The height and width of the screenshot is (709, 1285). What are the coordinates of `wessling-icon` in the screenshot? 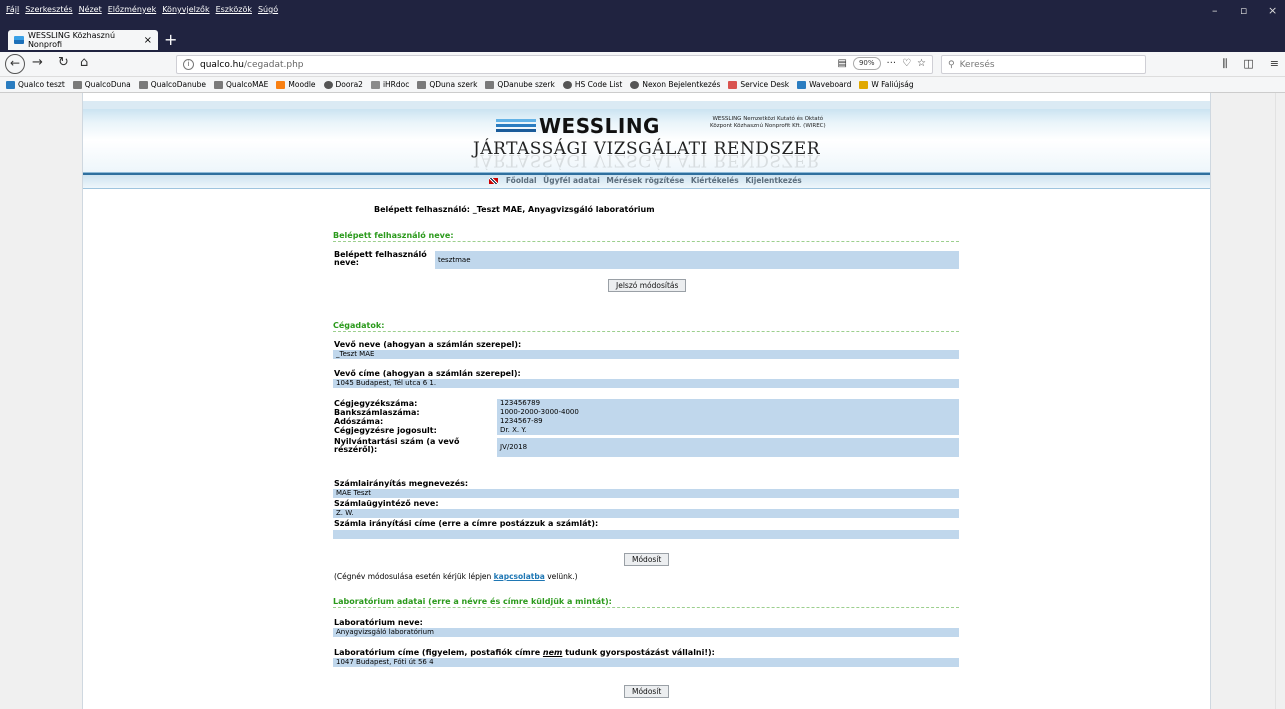 It's located at (802, 84).